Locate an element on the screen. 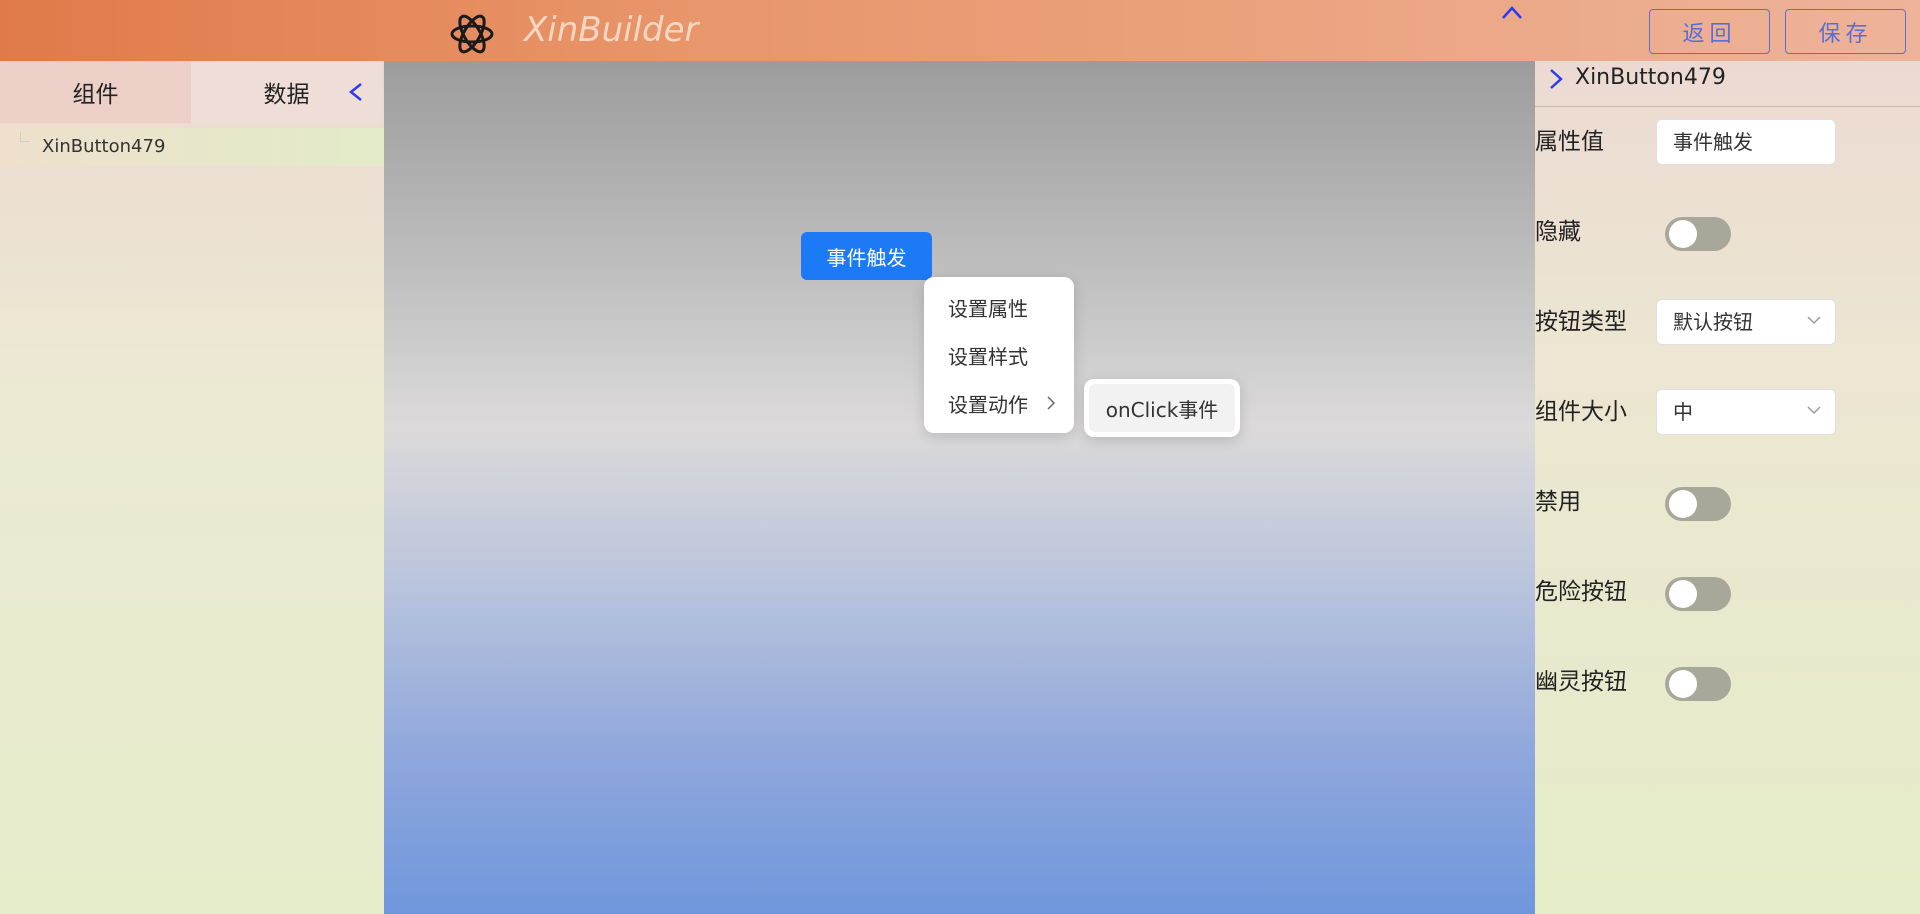 This screenshot has height=914, width=1920. left-tabbar: 组件 数据 is located at coordinates (192, 92).